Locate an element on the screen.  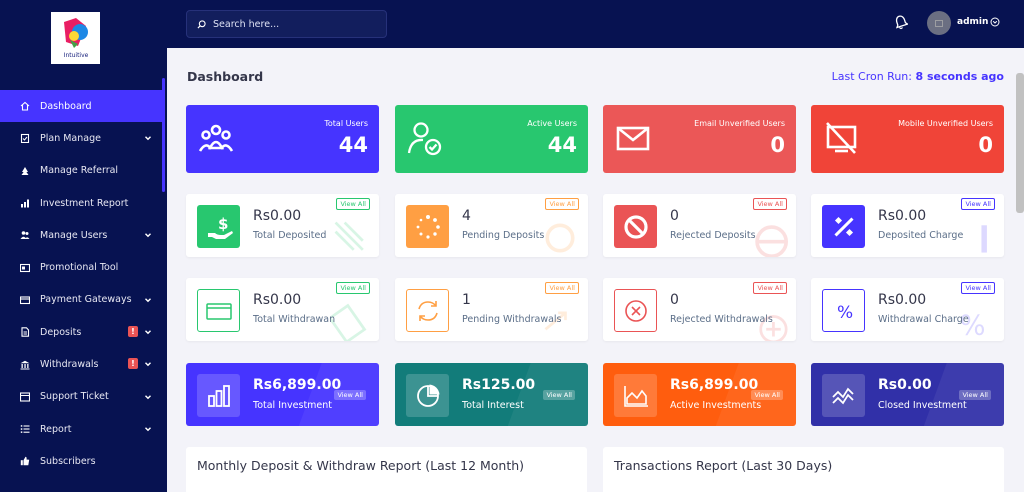
sidebar-item-subscribers: Subscribers is located at coordinates (82, 461).